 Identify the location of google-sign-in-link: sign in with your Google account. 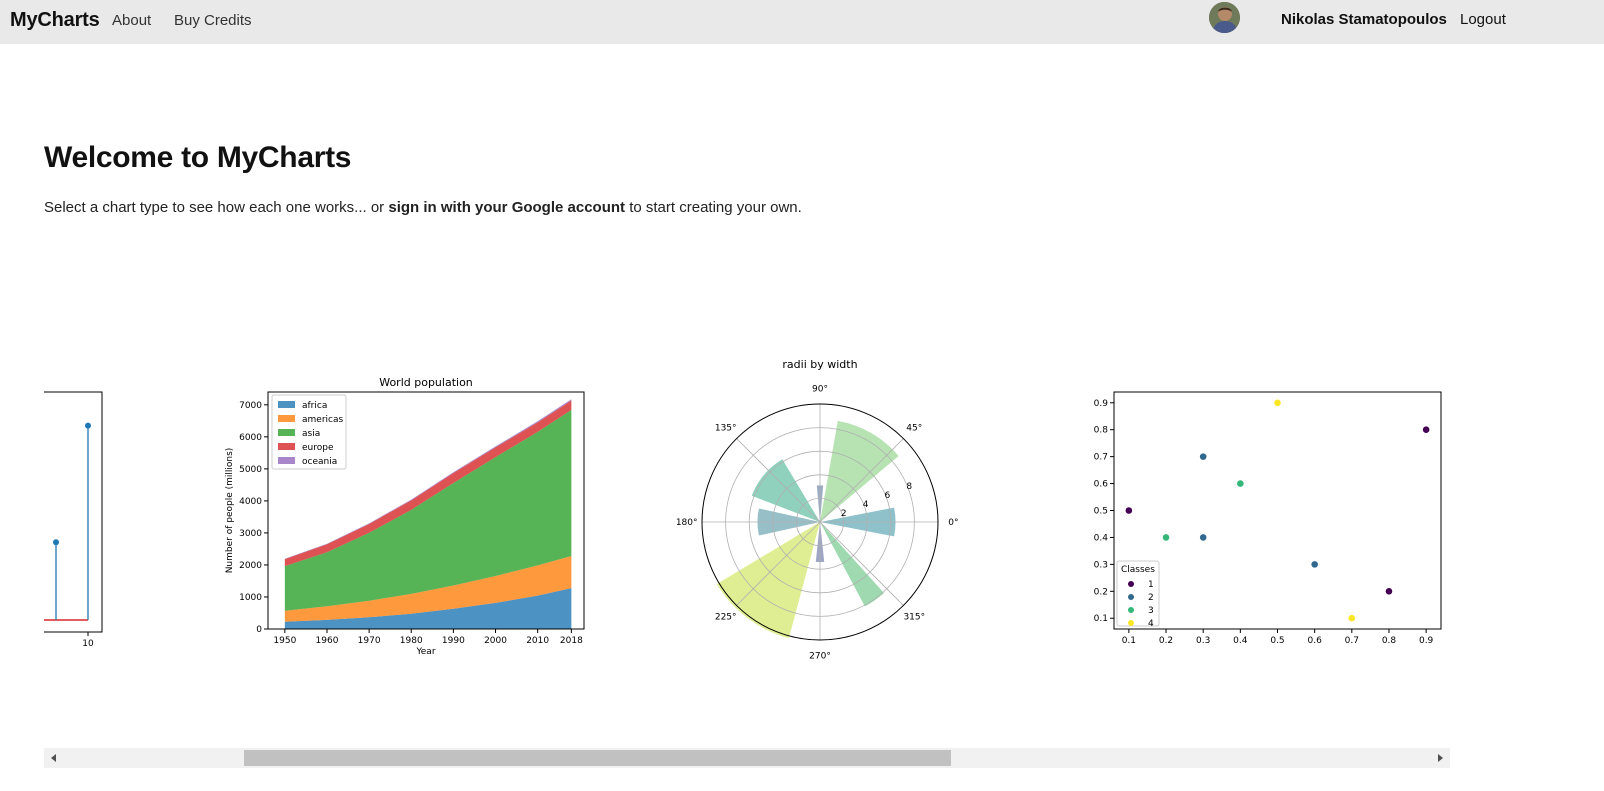
(506, 207).